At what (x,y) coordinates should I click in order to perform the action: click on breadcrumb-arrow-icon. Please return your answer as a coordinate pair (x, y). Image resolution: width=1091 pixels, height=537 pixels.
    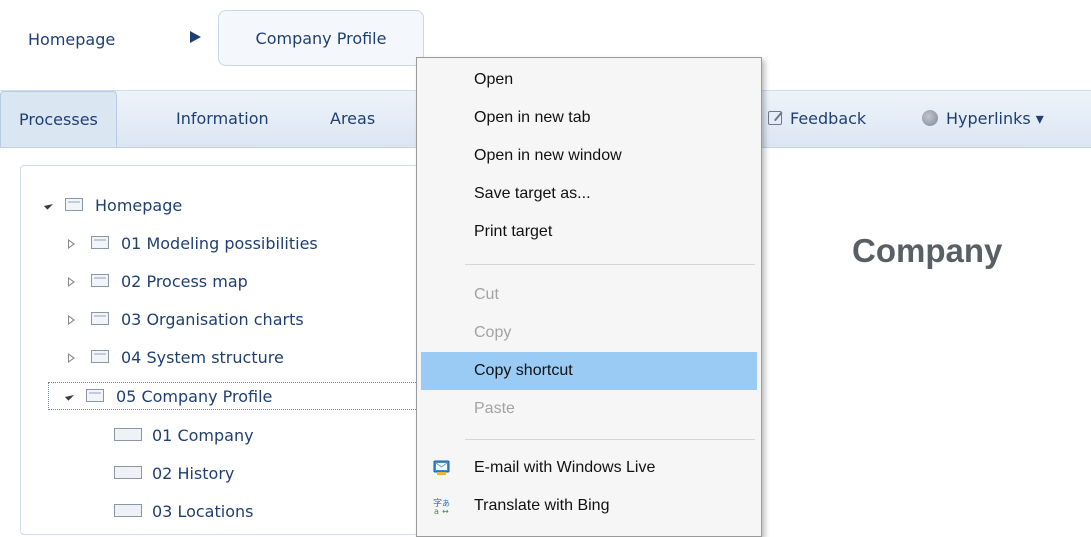
    Looking at the image, I should click on (195, 37).